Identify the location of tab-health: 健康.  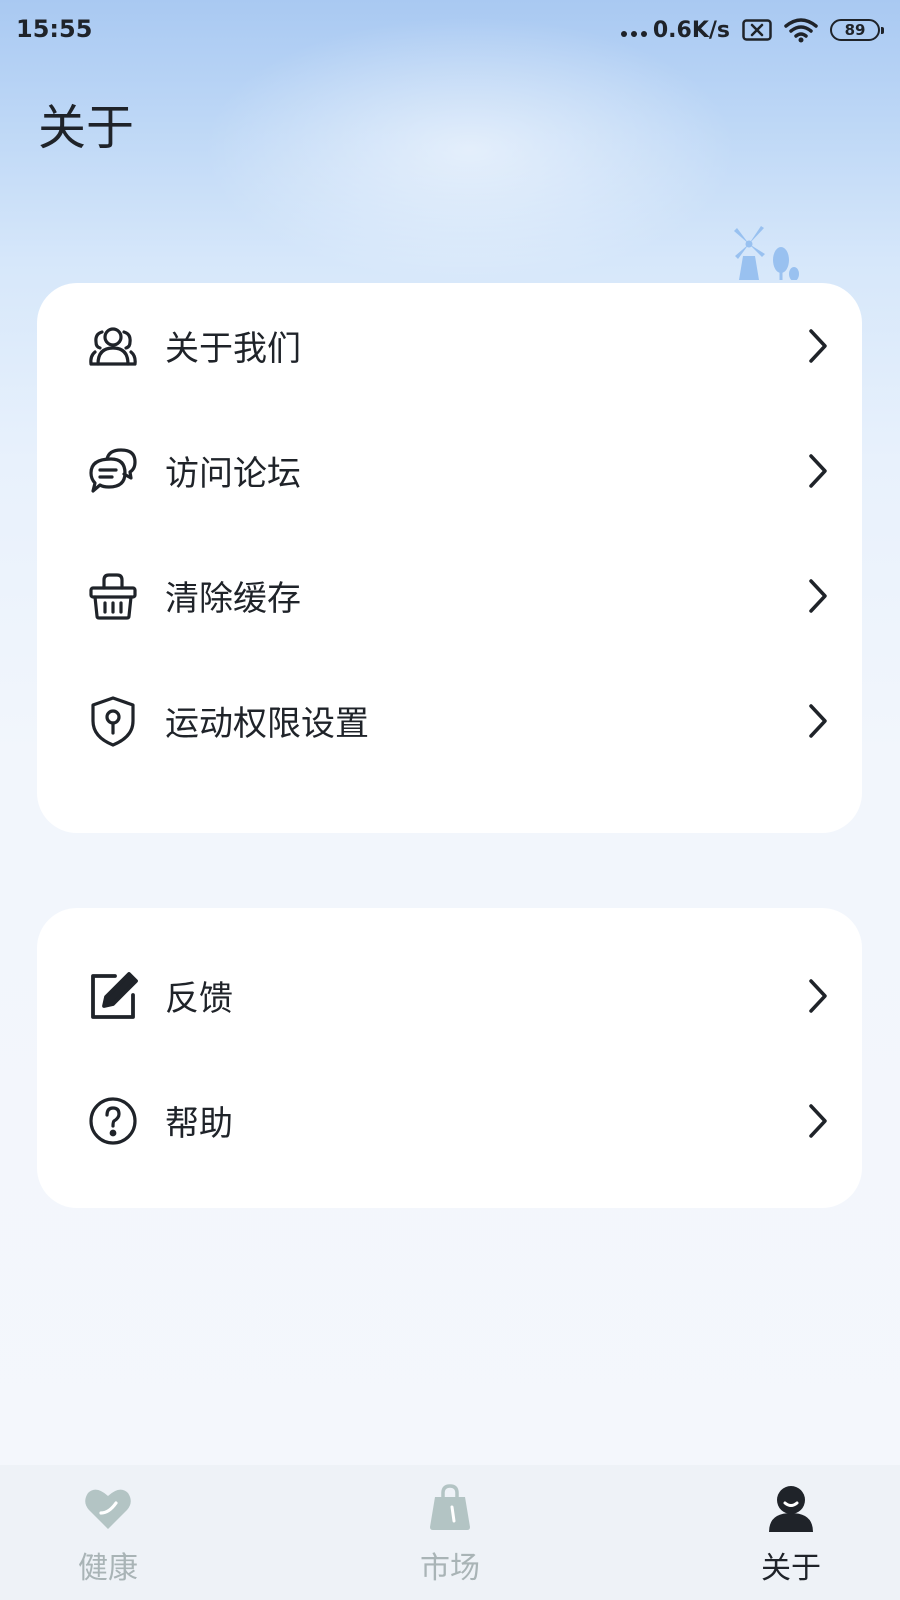
(108, 1532).